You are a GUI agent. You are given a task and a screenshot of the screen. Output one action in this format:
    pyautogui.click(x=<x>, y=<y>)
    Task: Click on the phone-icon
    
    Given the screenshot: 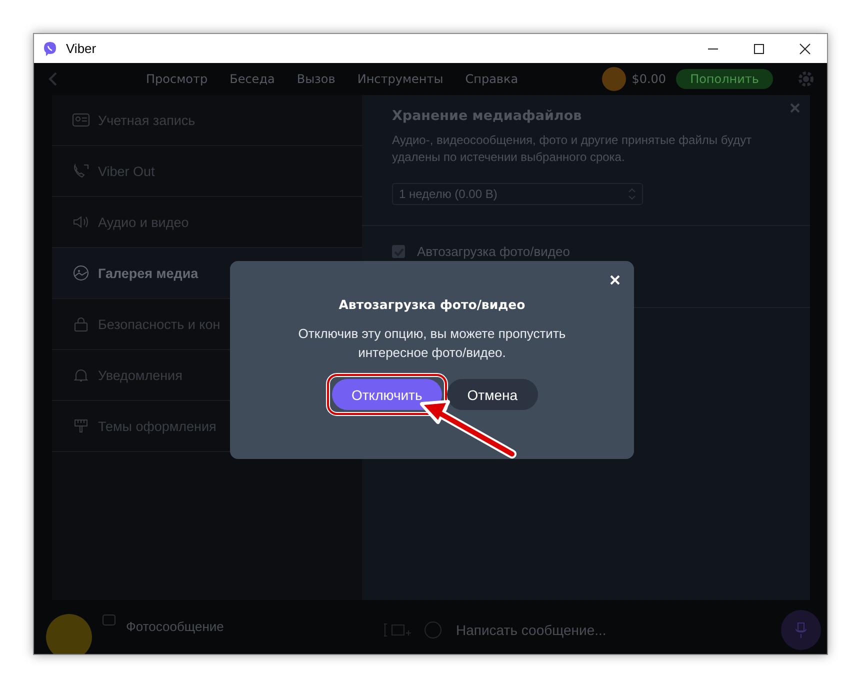 What is the action you would take?
    pyautogui.click(x=81, y=171)
    